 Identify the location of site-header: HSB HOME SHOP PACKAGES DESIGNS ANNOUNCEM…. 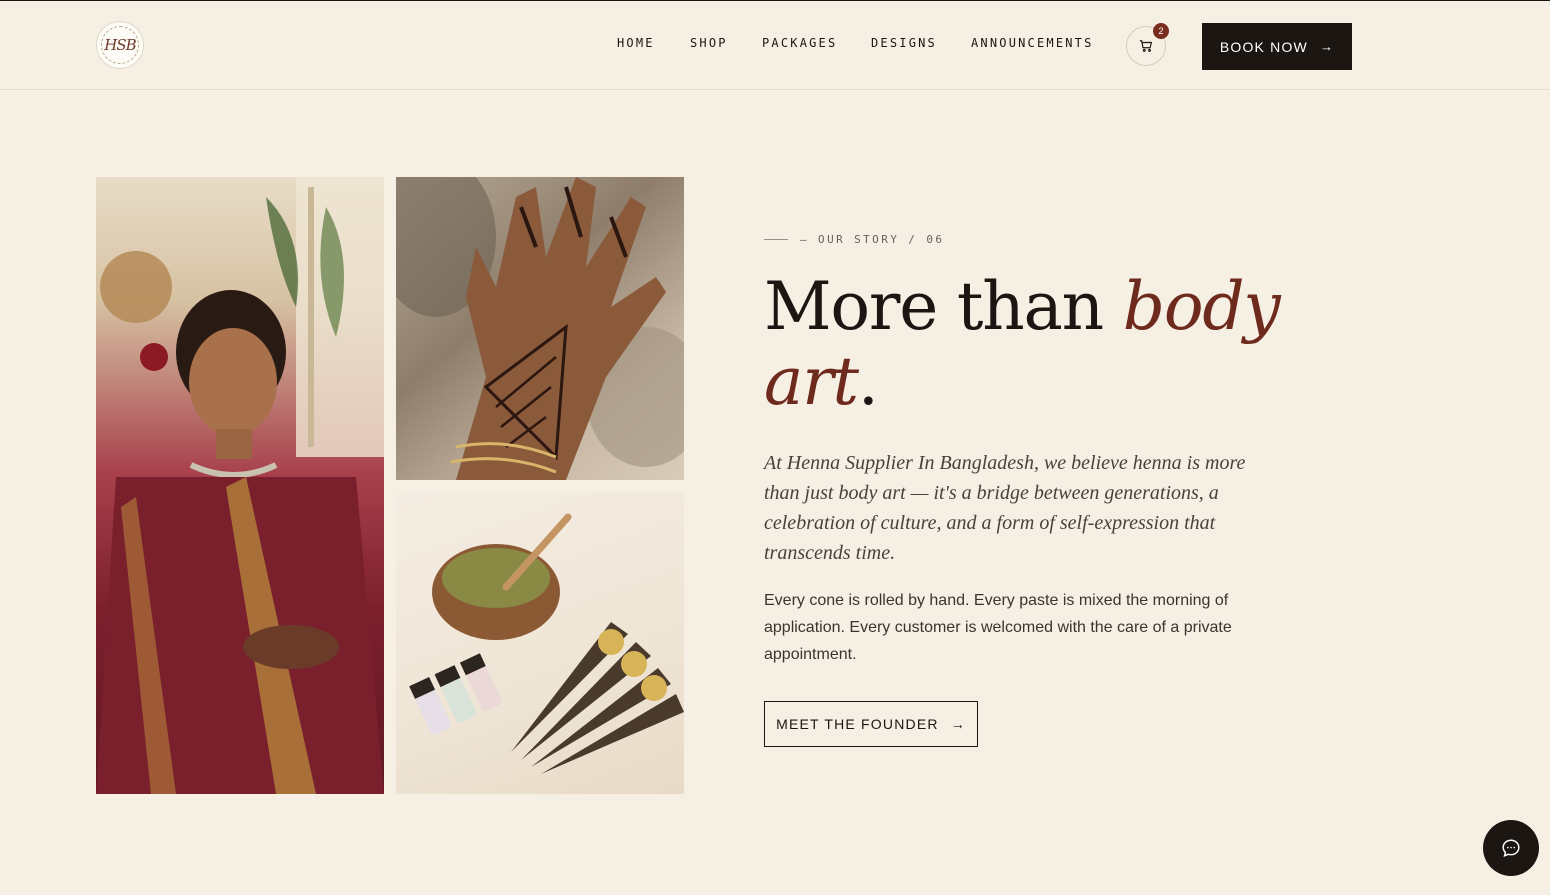
(775, 45).